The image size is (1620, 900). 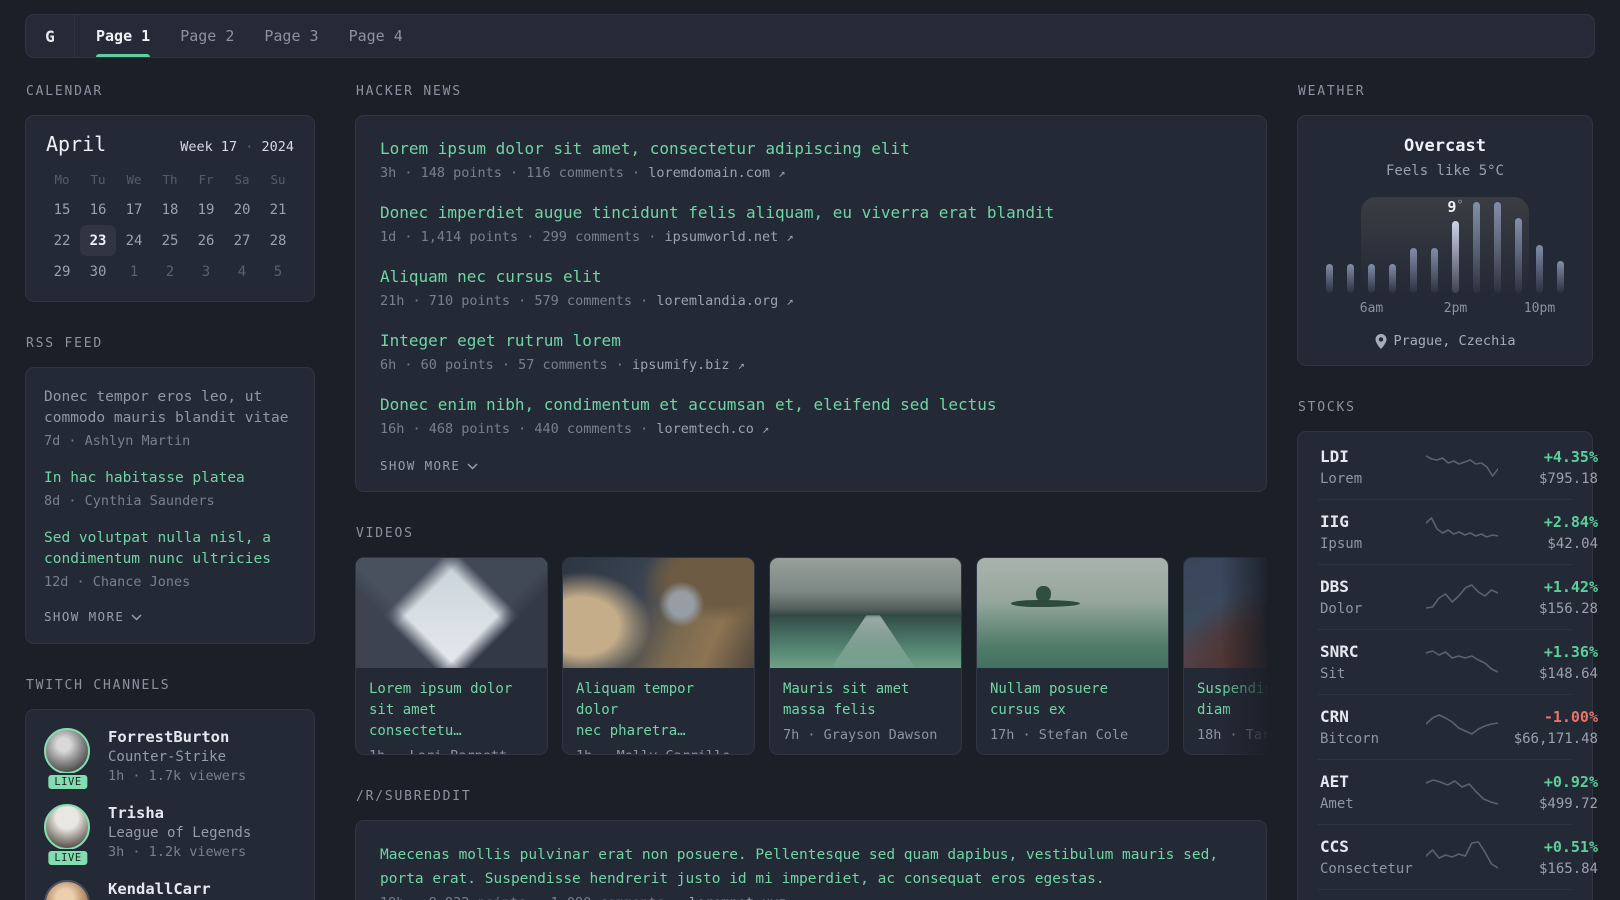 What do you see at coordinates (278, 209) in the screenshot?
I see `calendar-day: 21` at bounding box center [278, 209].